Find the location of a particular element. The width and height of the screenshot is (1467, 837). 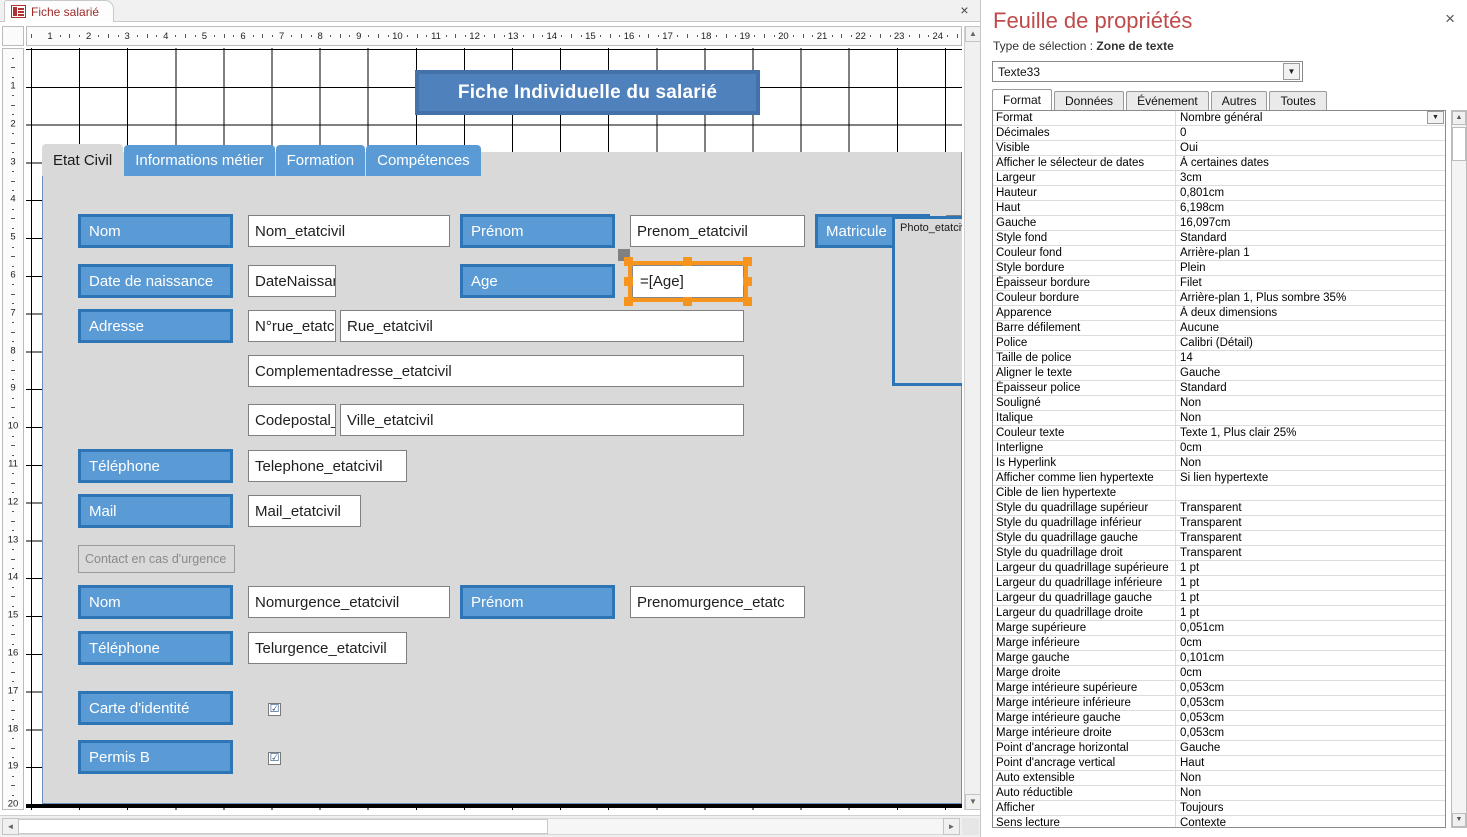

field-telephone-etatcivil: Telephone_etatcivil is located at coordinates (327, 466).